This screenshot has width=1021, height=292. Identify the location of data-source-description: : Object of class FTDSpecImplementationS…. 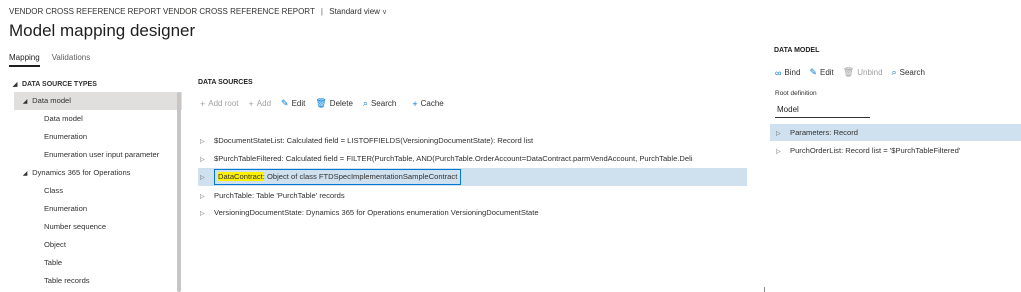
(360, 176).